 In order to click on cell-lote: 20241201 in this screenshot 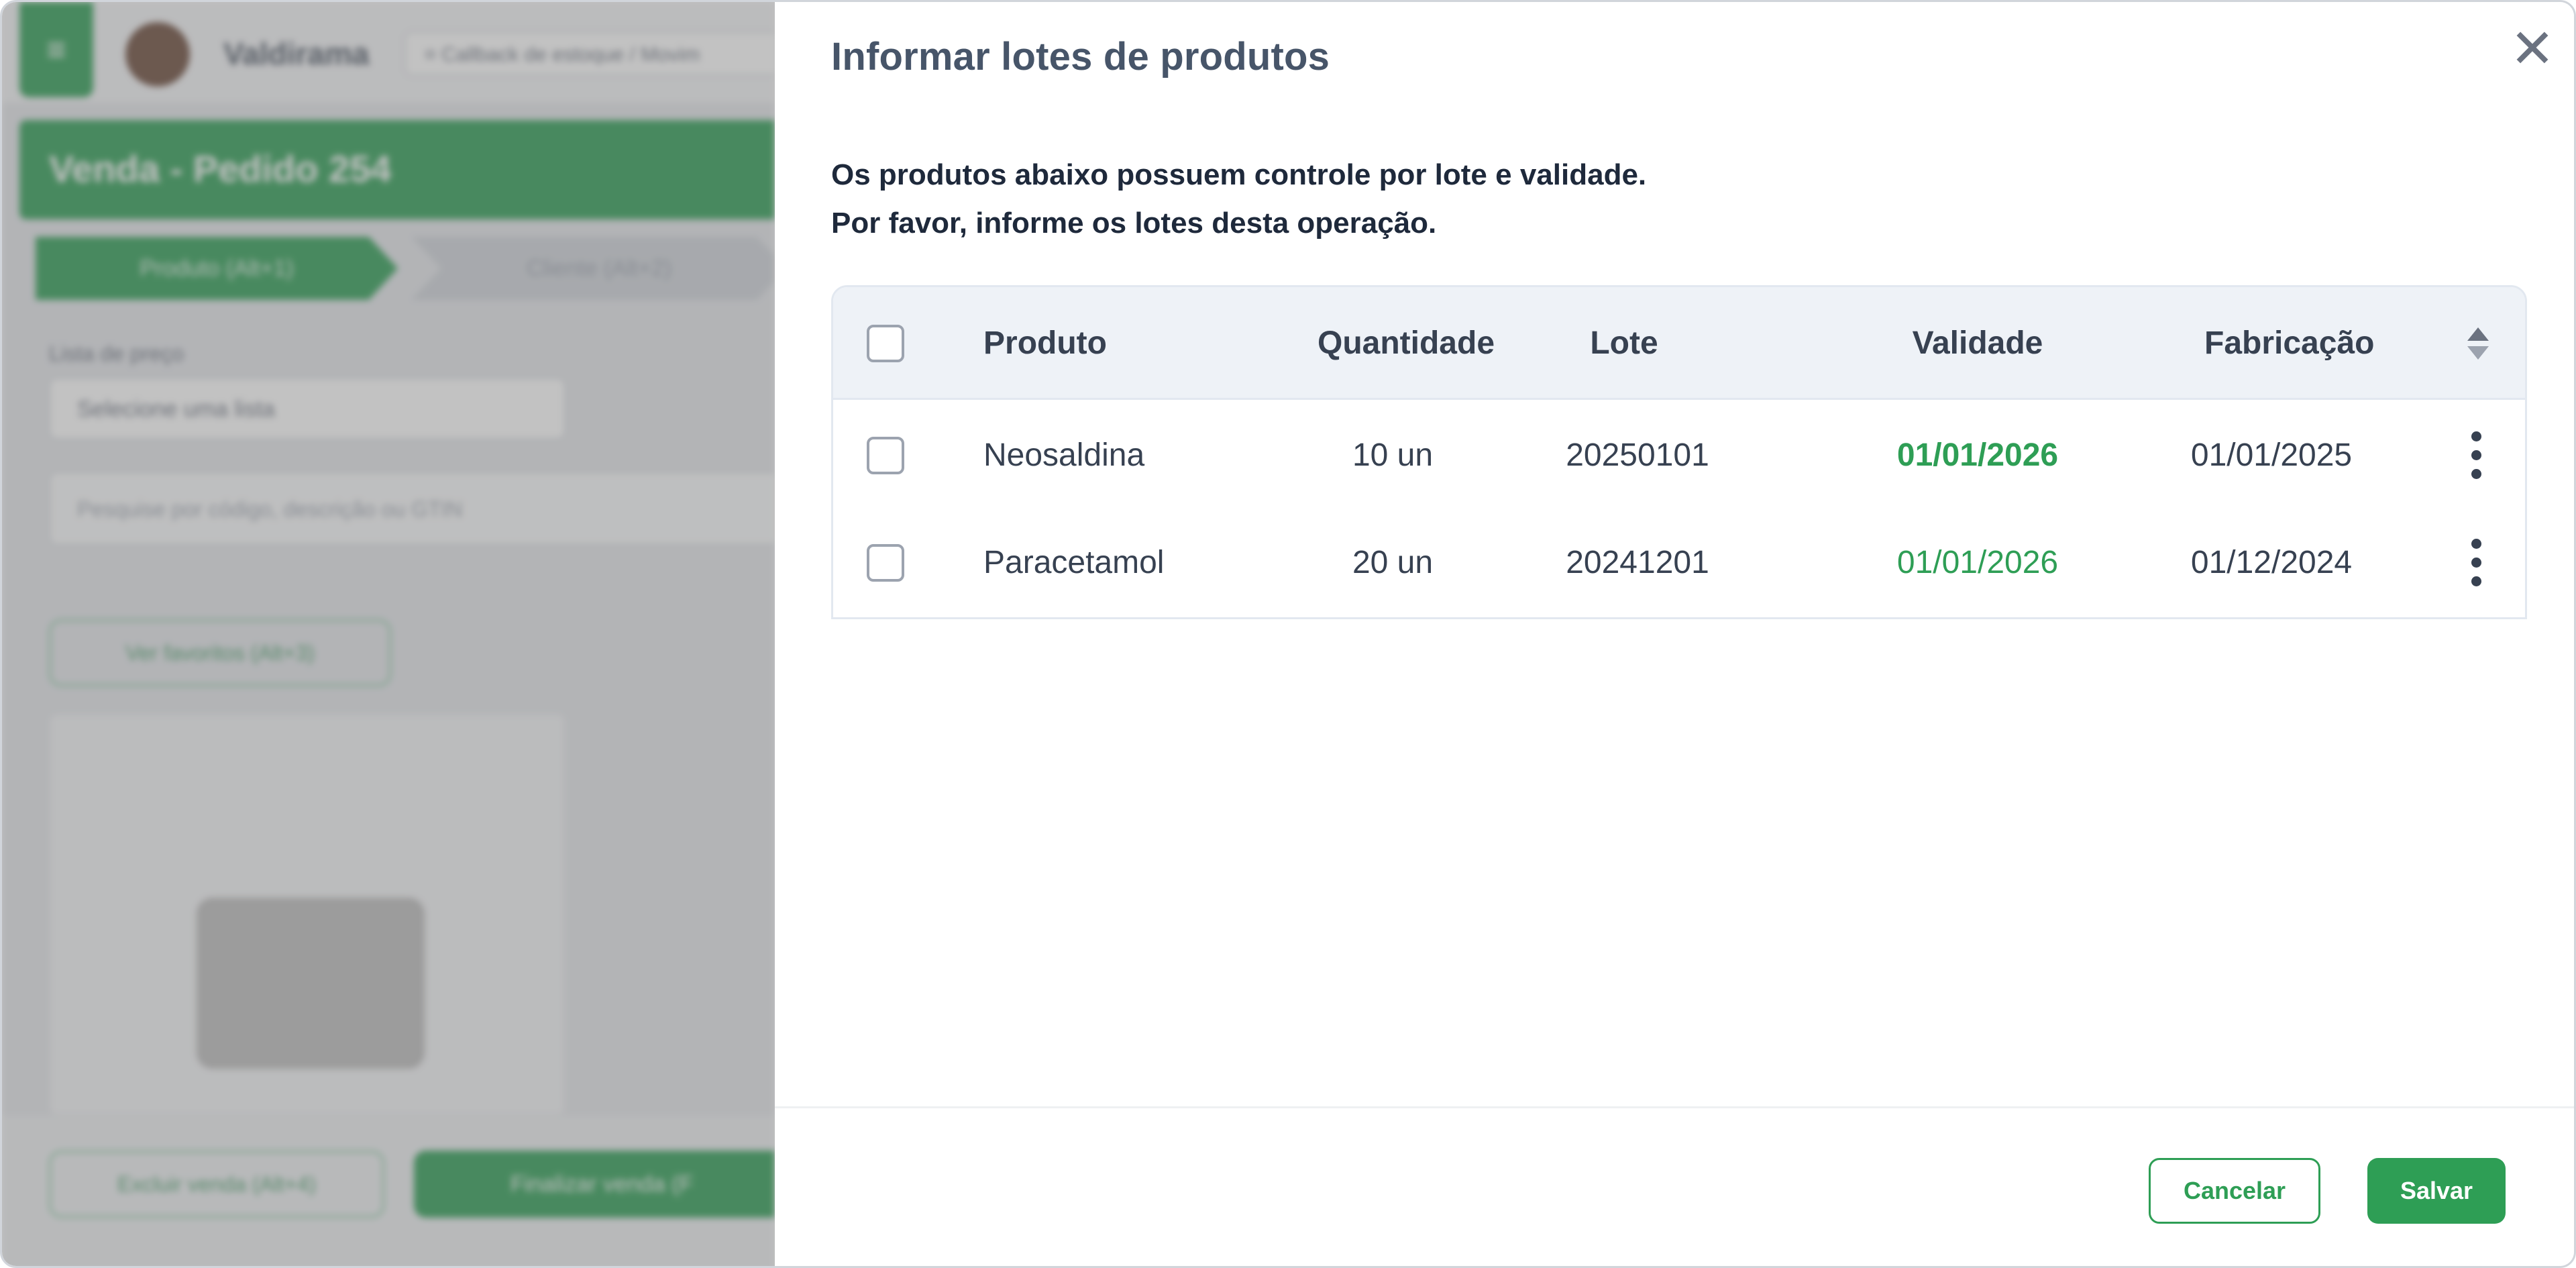, I will do `click(1637, 562)`.